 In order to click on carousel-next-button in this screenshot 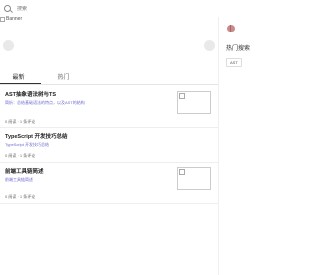, I will do `click(209, 45)`.